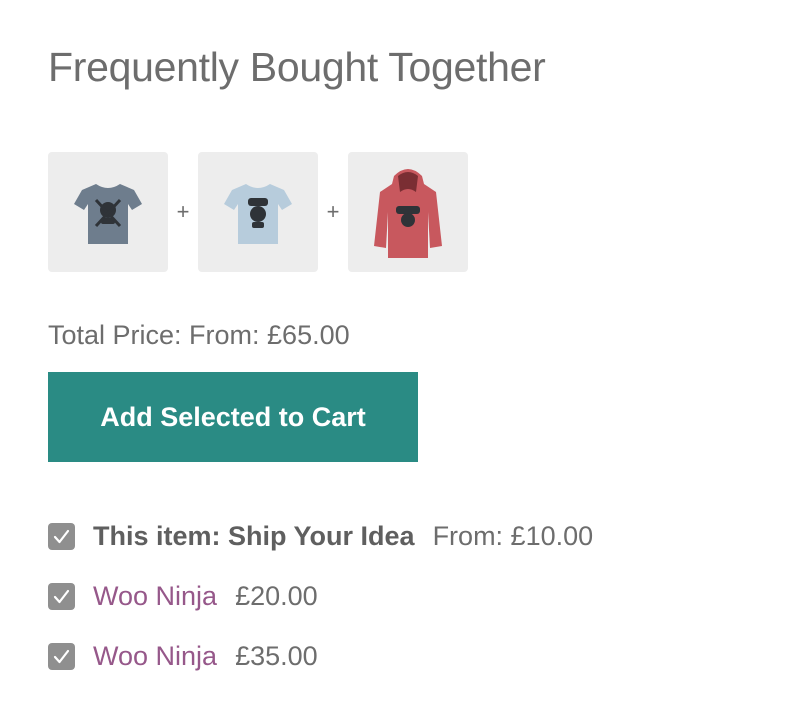 Image resolution: width=810 pixels, height=726 pixels. I want to click on hoodie-icon, so click(408, 213).